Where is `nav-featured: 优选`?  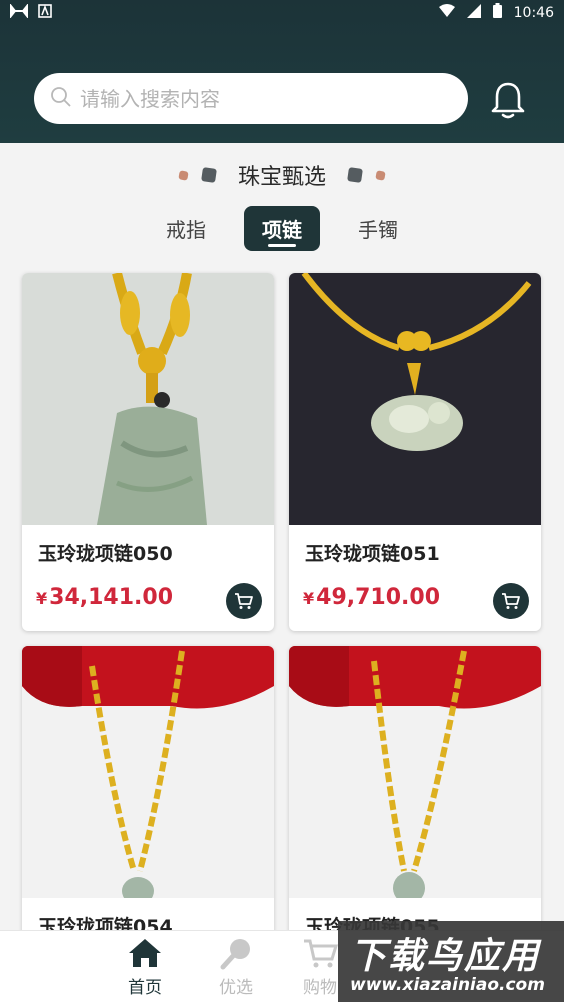 nav-featured: 优选 is located at coordinates (236, 967).